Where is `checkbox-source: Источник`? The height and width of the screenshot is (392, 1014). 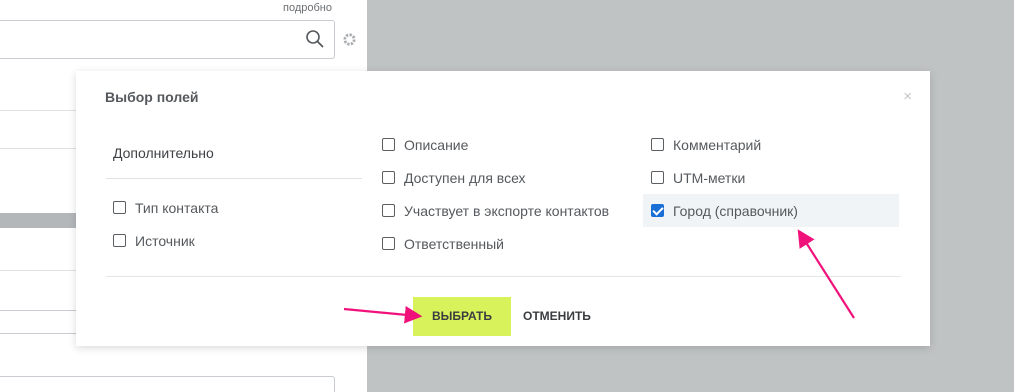
checkbox-source: Источник is located at coordinates (150, 240).